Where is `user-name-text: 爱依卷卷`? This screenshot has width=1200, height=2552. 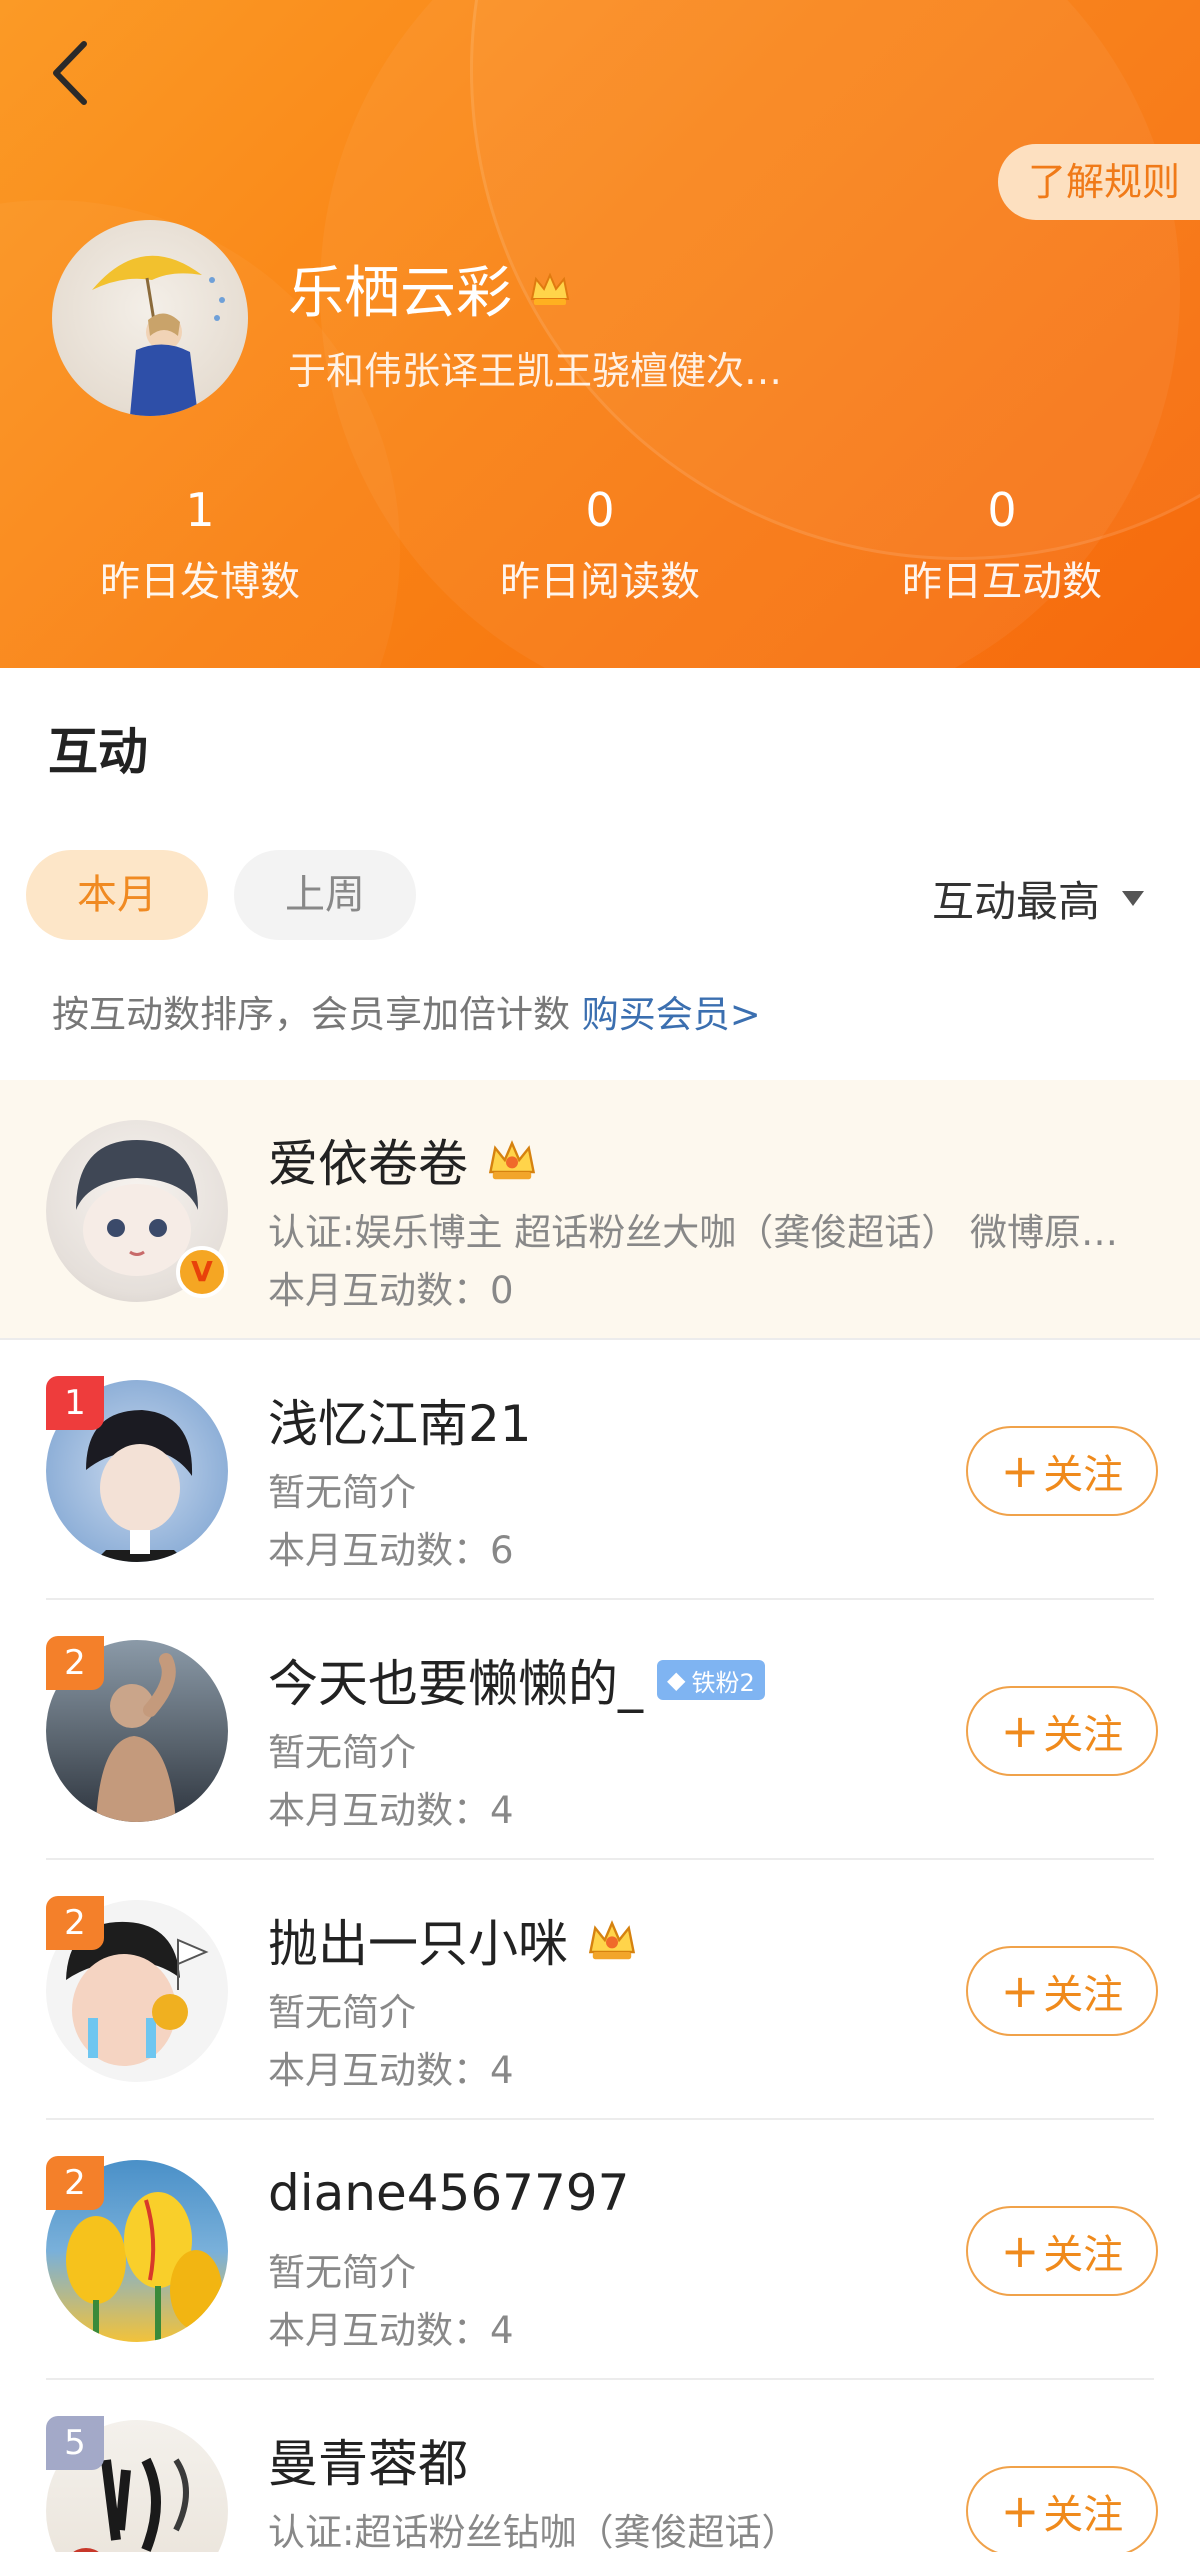 user-name-text: 爱依卷卷 is located at coordinates (368, 1164).